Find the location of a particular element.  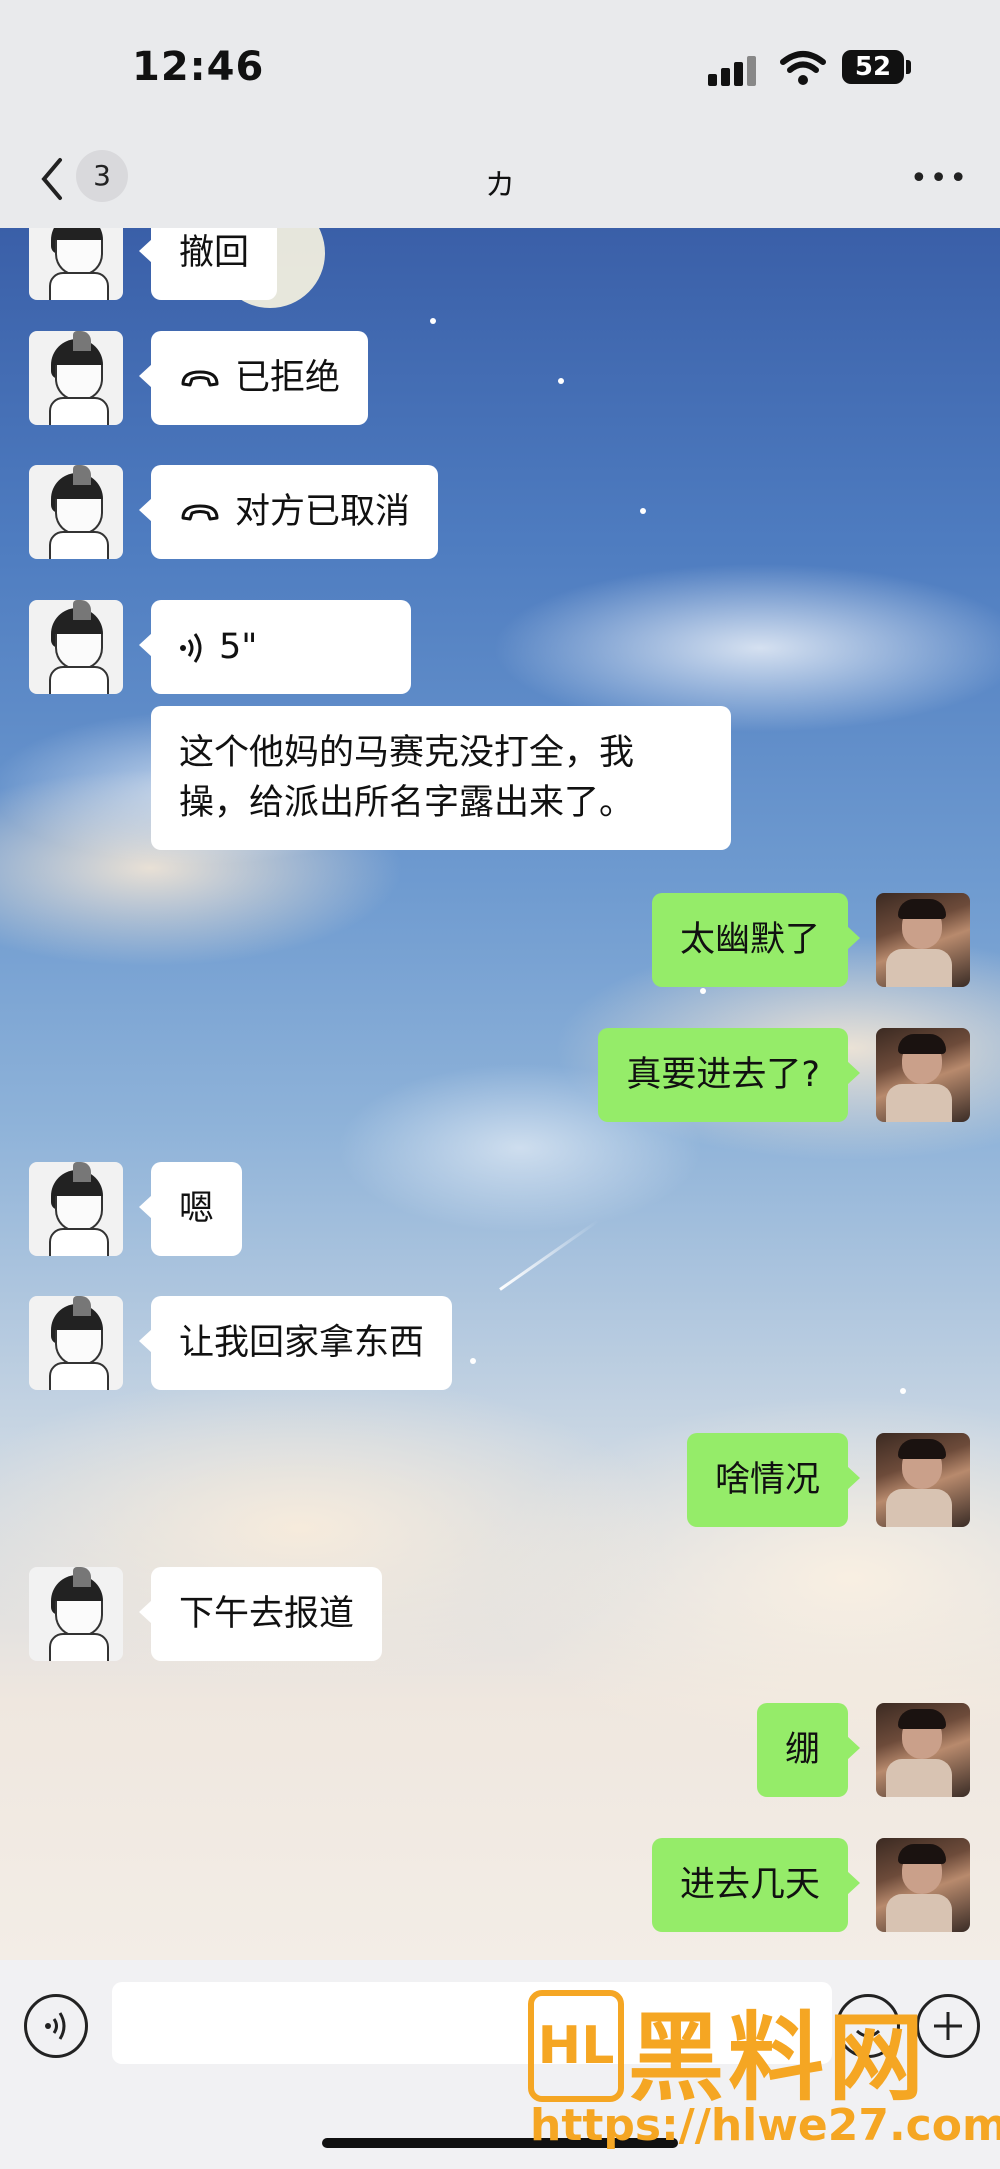

call-status-text: 已拒绝 is located at coordinates (288, 378).